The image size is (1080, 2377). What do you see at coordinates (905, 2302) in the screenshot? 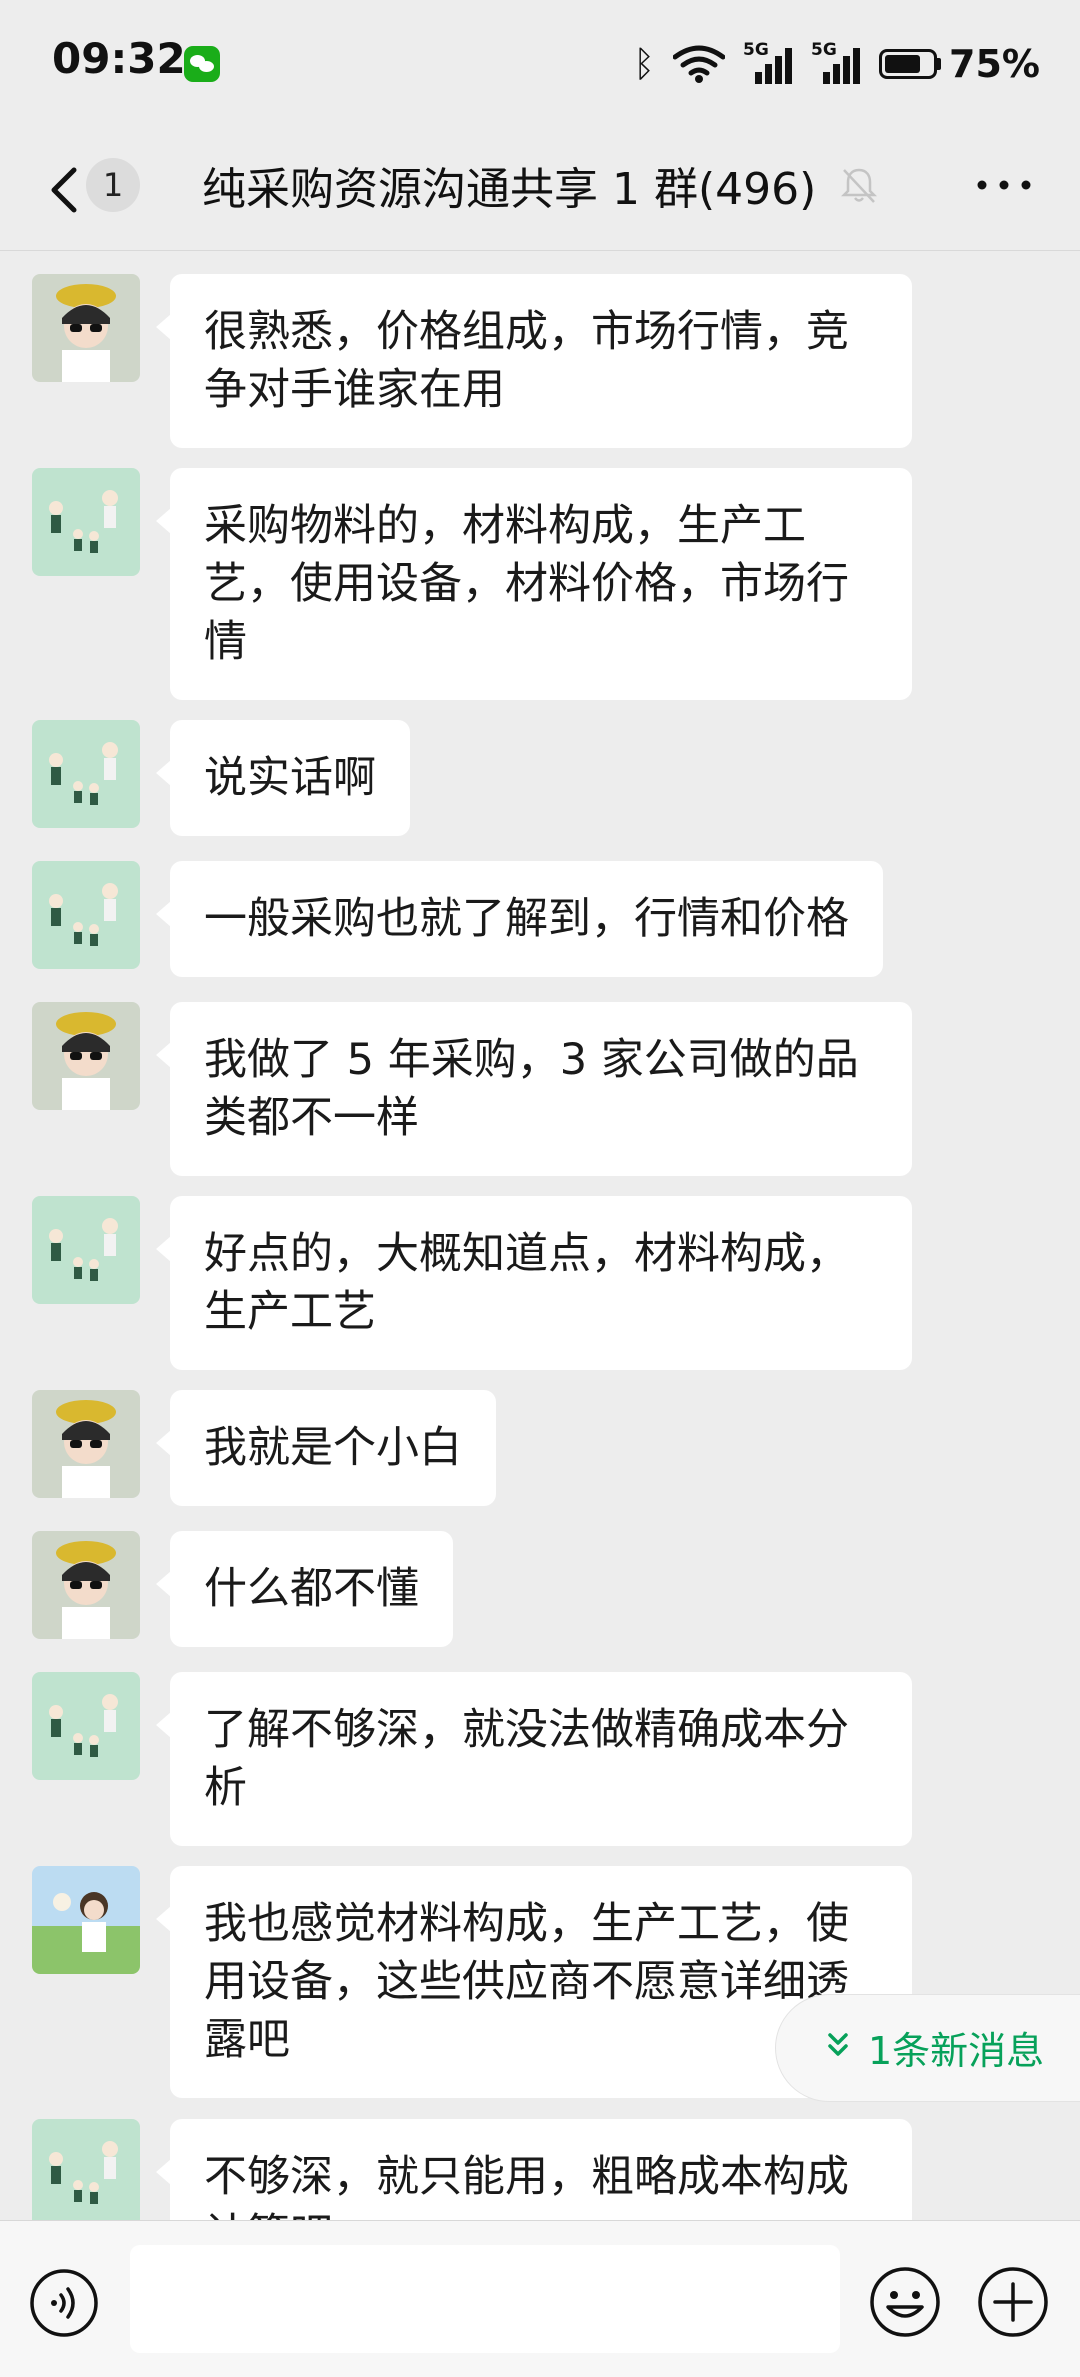
I see `emoji-button` at bounding box center [905, 2302].